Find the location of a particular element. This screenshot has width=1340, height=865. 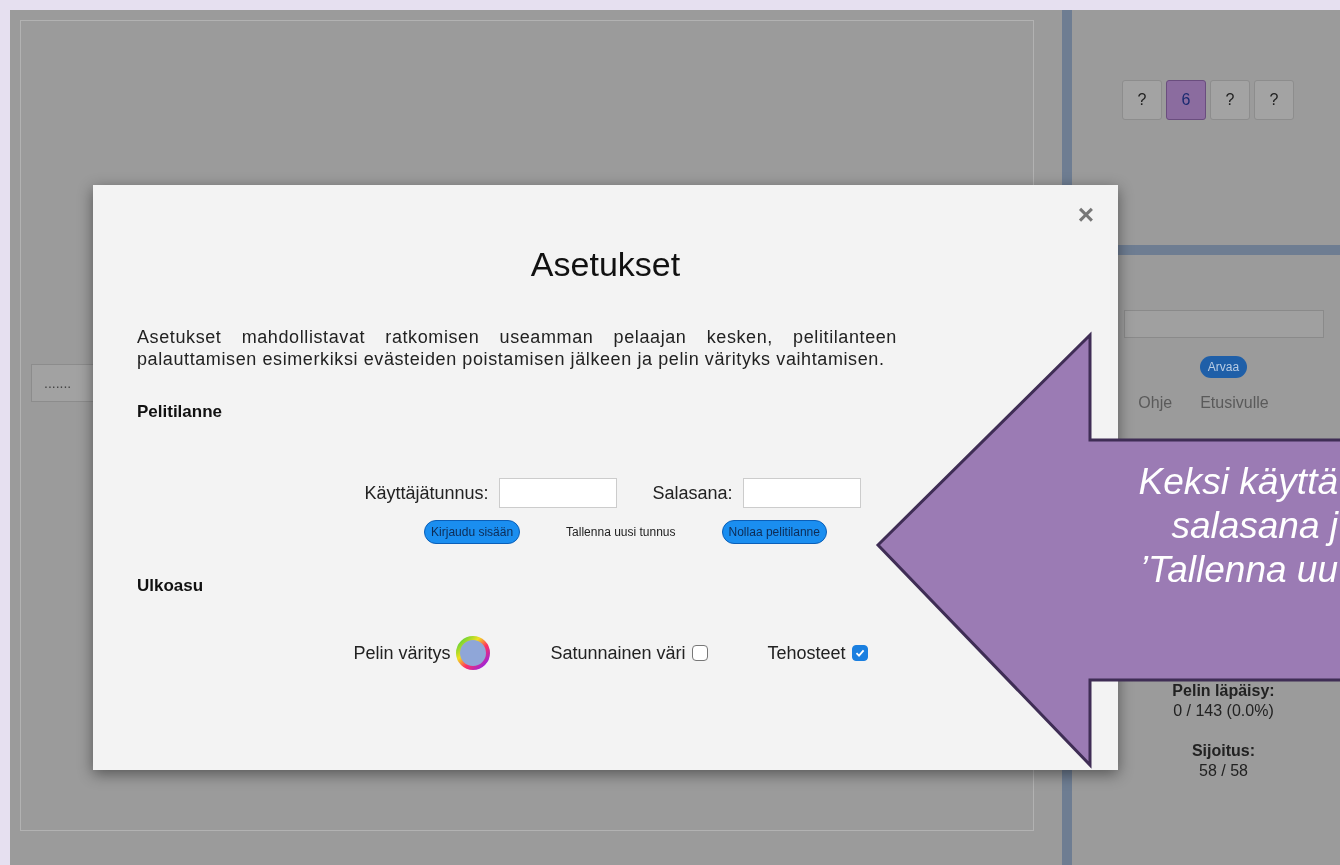

stat-value: 58 / 58 is located at coordinates (1223, 771).